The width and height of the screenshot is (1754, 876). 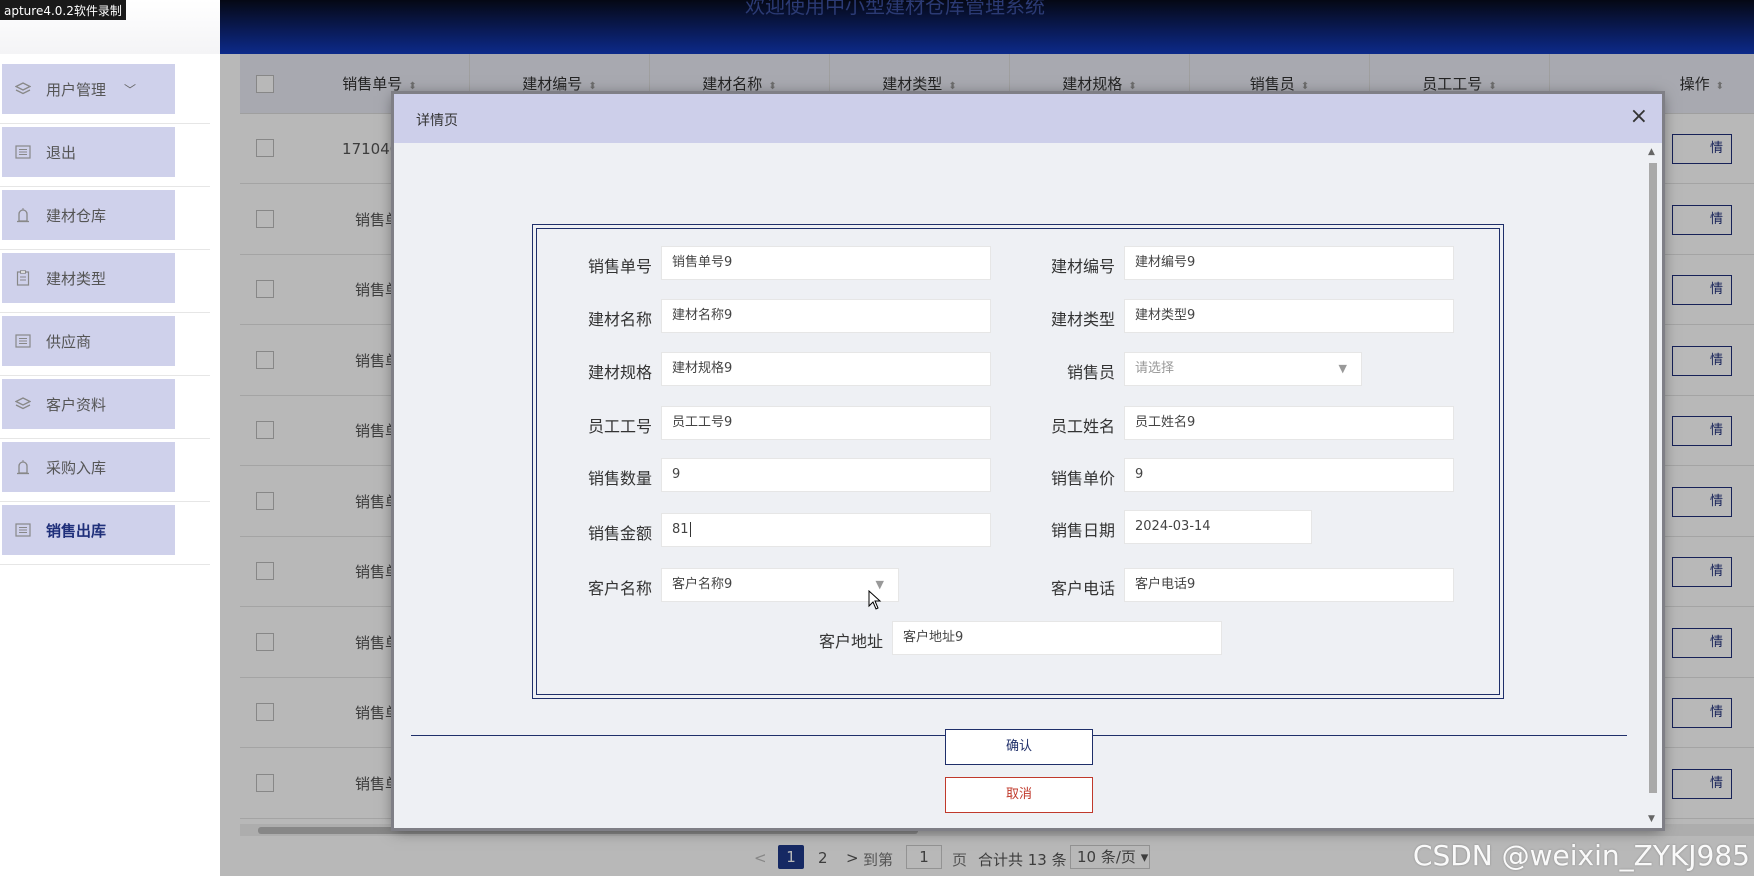 What do you see at coordinates (1083, 478) in the screenshot?
I see `unit-price-label: 销售单价` at bounding box center [1083, 478].